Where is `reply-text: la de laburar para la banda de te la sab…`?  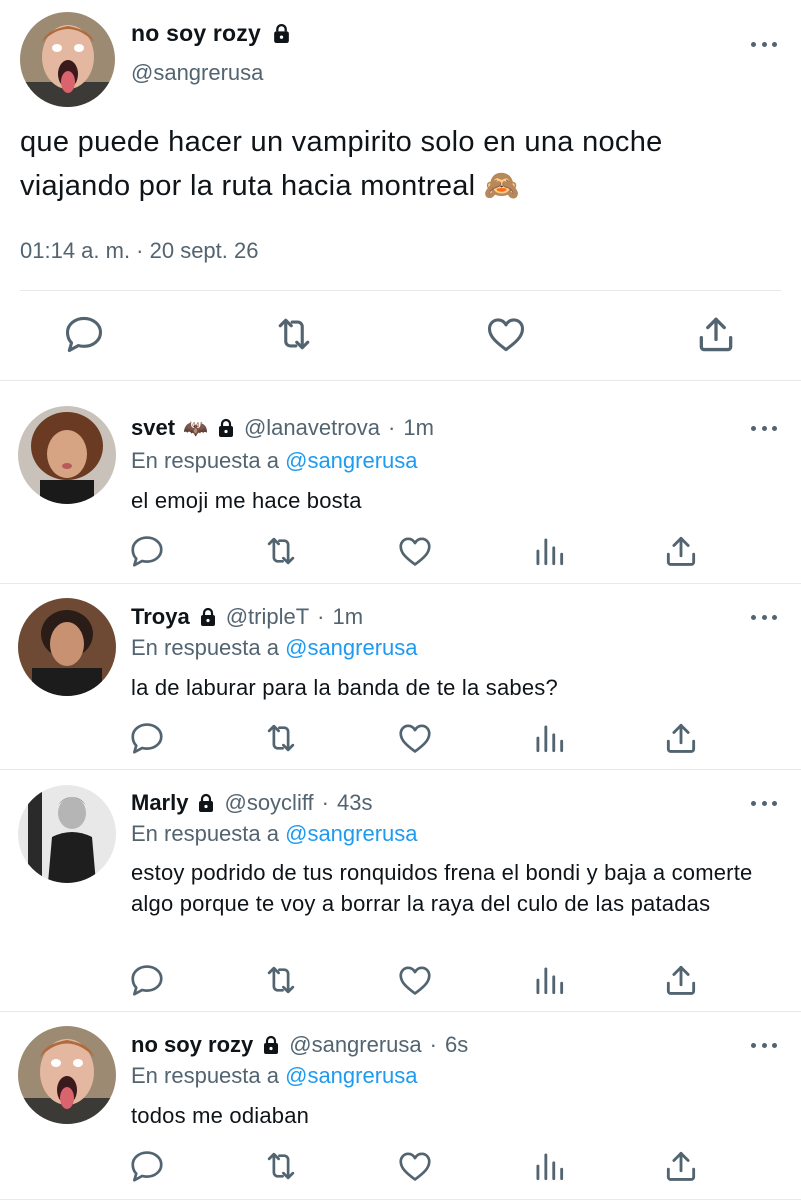
reply-text: la de laburar para la banda de te la sab… is located at coordinates (344, 687).